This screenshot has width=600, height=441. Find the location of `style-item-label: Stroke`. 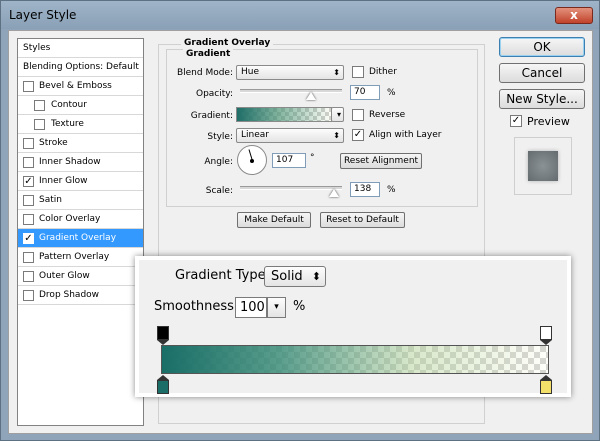

style-item-label: Stroke is located at coordinates (53, 143).